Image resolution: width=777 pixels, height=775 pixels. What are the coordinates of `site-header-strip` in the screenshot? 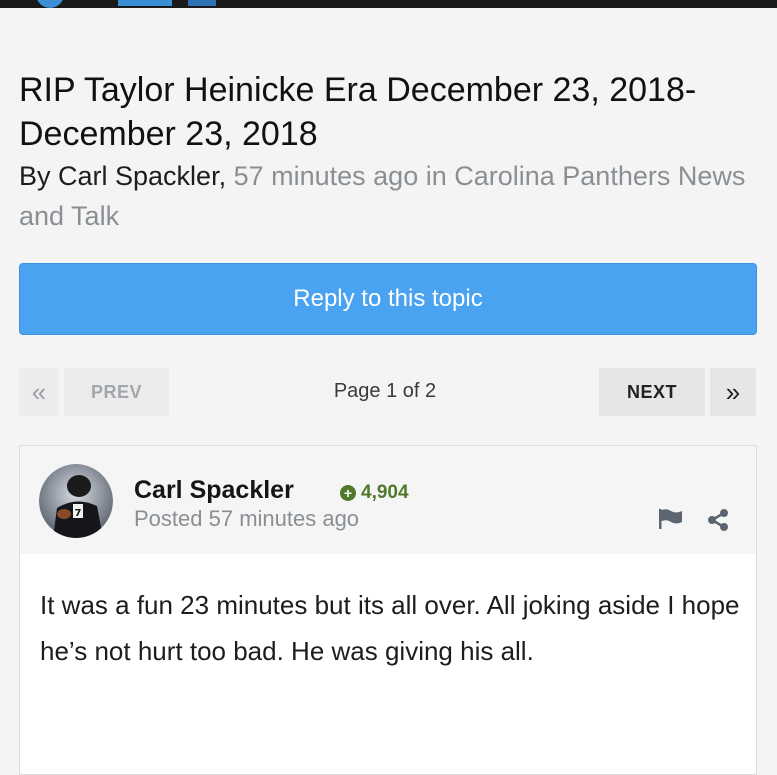 It's located at (388, 4).